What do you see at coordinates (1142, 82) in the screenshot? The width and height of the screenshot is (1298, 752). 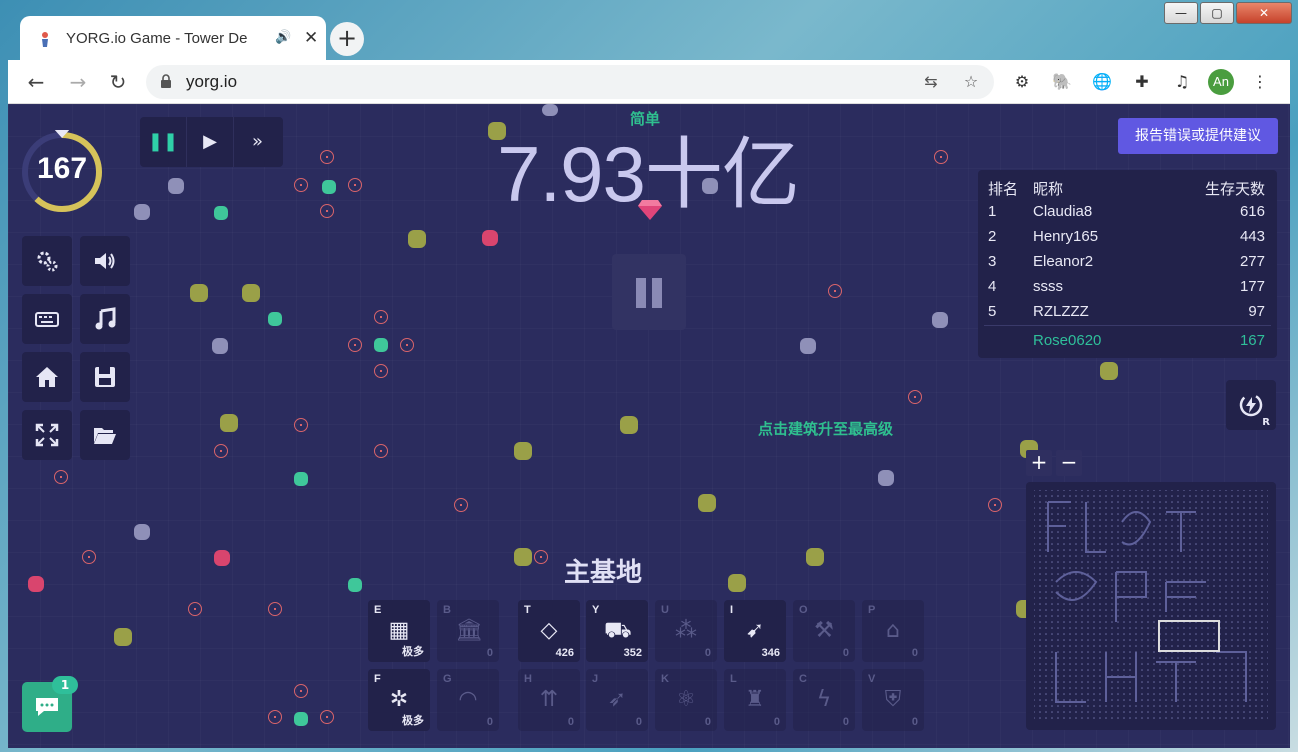 I see `extensions-puzzle-icon: ✚` at bounding box center [1142, 82].